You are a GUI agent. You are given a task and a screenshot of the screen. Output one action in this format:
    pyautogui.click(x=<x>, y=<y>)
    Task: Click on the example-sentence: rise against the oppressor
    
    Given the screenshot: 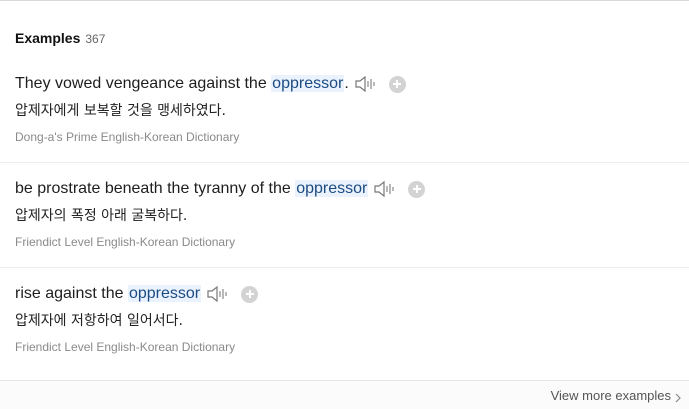 What is the action you would take?
    pyautogui.click(x=108, y=294)
    